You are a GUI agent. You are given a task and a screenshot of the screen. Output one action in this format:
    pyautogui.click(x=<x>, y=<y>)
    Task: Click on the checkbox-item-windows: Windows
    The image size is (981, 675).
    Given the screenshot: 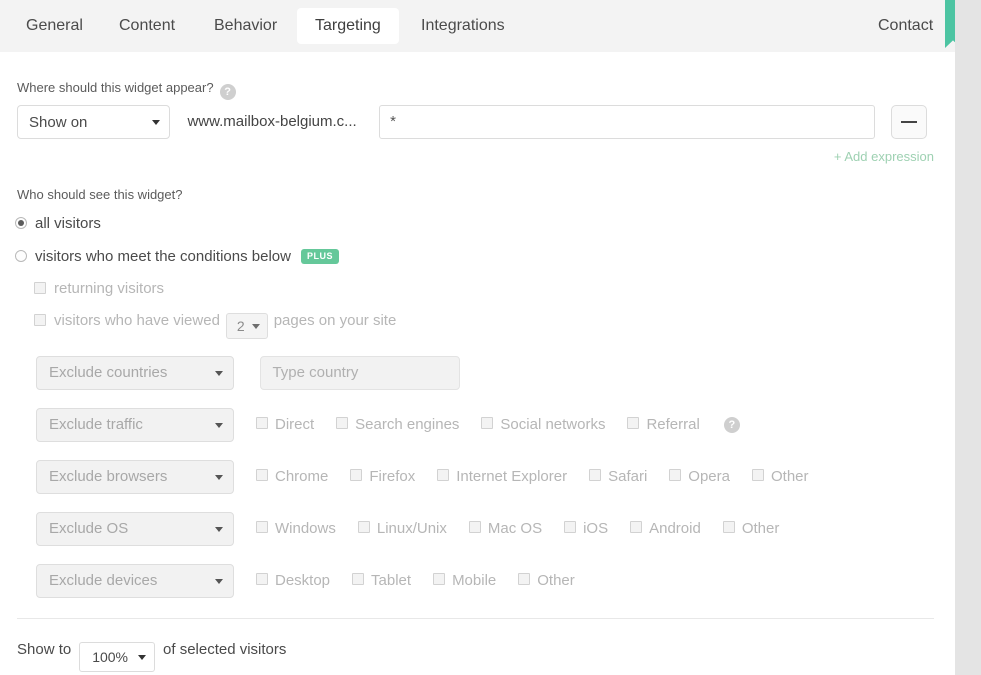 What is the action you would take?
    pyautogui.click(x=296, y=529)
    